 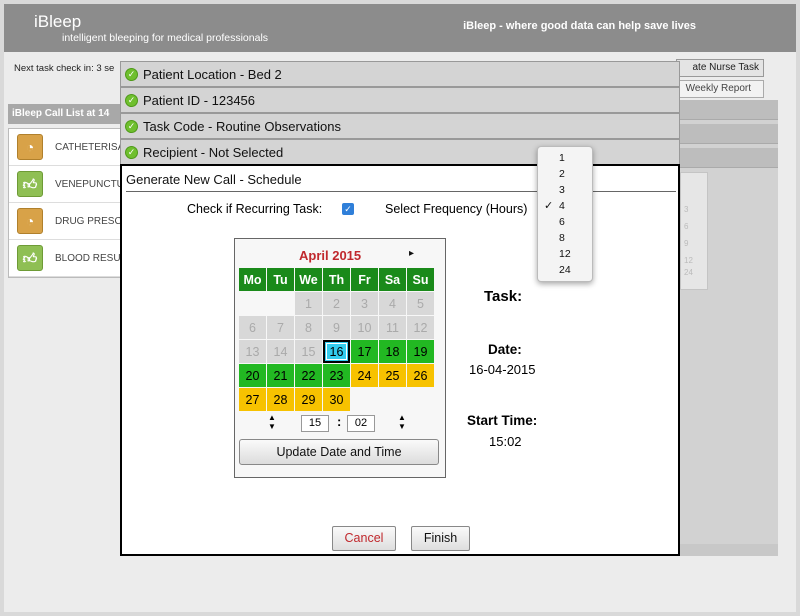 I want to click on calendar-day: 16, so click(x=336, y=351).